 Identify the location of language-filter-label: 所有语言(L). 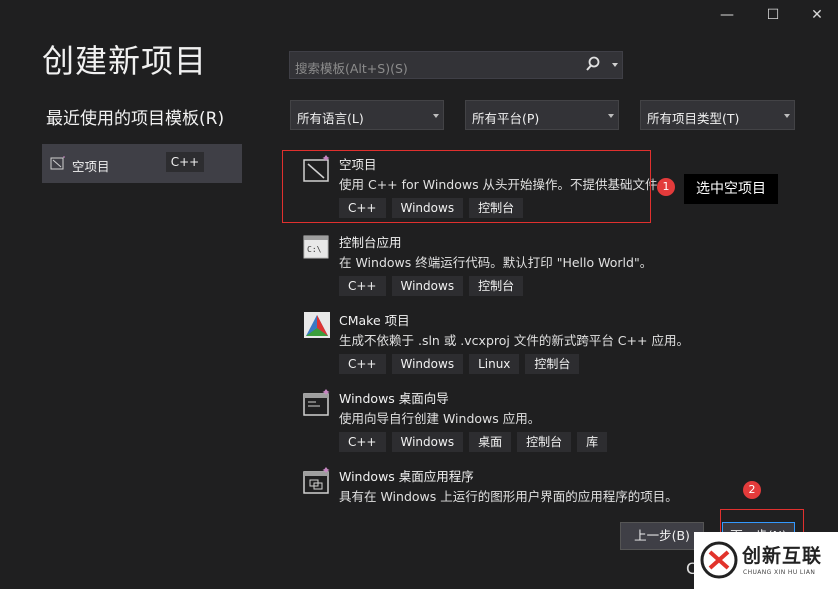
(330, 118).